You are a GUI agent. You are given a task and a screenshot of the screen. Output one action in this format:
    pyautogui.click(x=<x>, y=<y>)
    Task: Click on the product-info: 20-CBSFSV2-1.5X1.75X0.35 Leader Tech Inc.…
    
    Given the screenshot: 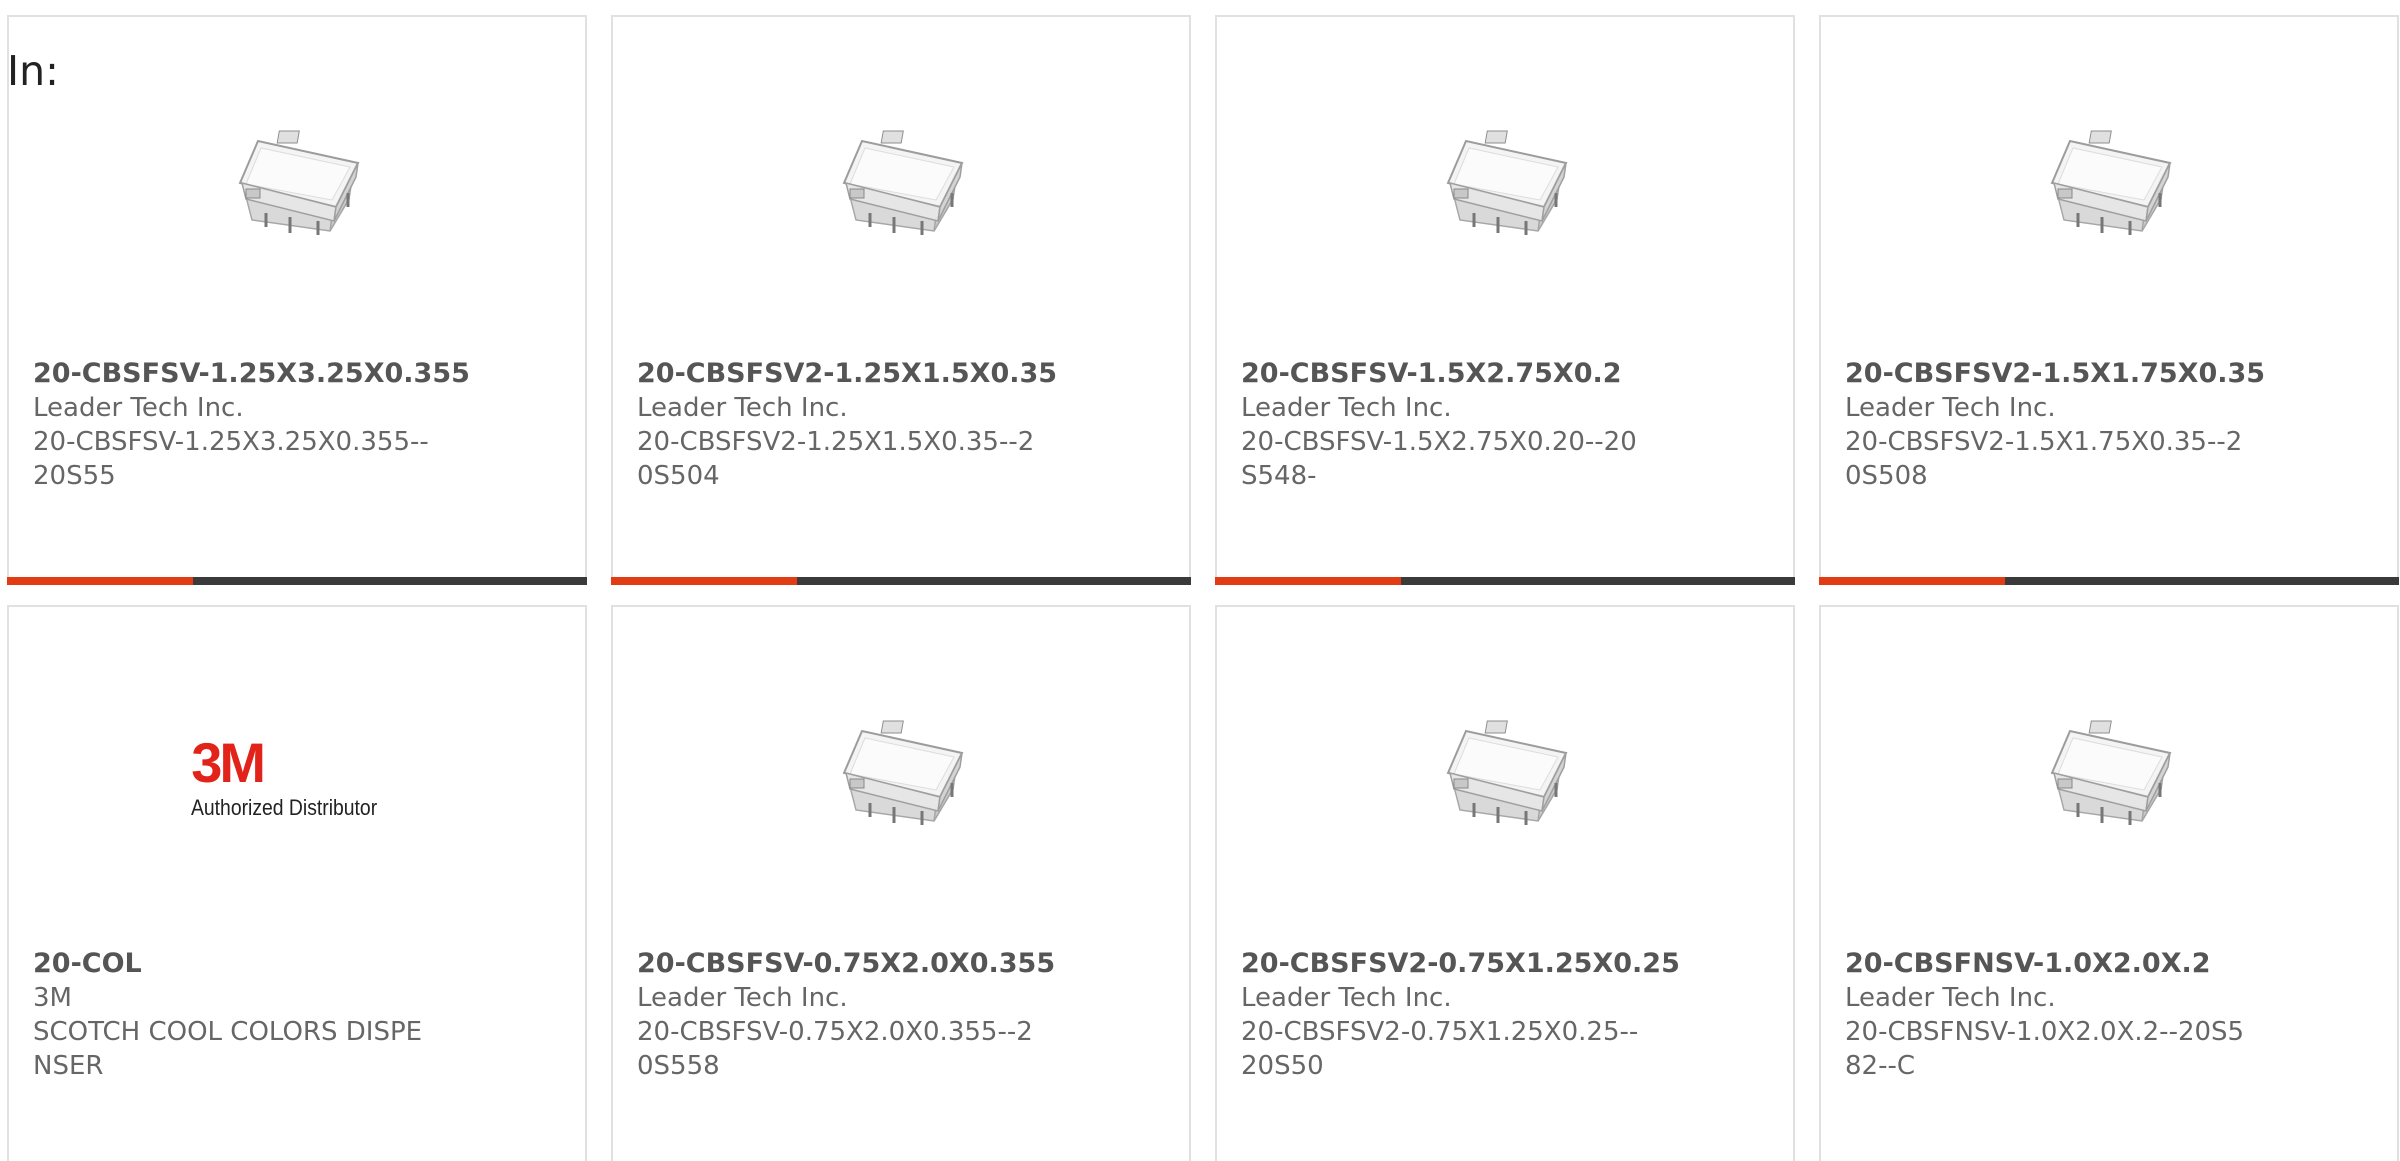 What is the action you would take?
    pyautogui.click(x=2109, y=425)
    